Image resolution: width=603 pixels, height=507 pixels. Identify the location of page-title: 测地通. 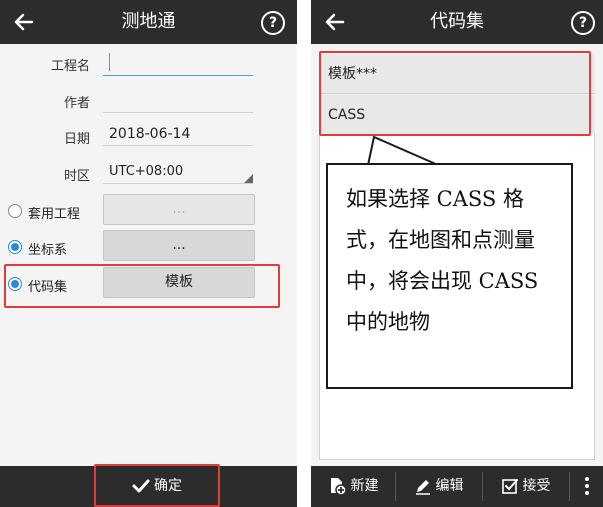
(148, 21).